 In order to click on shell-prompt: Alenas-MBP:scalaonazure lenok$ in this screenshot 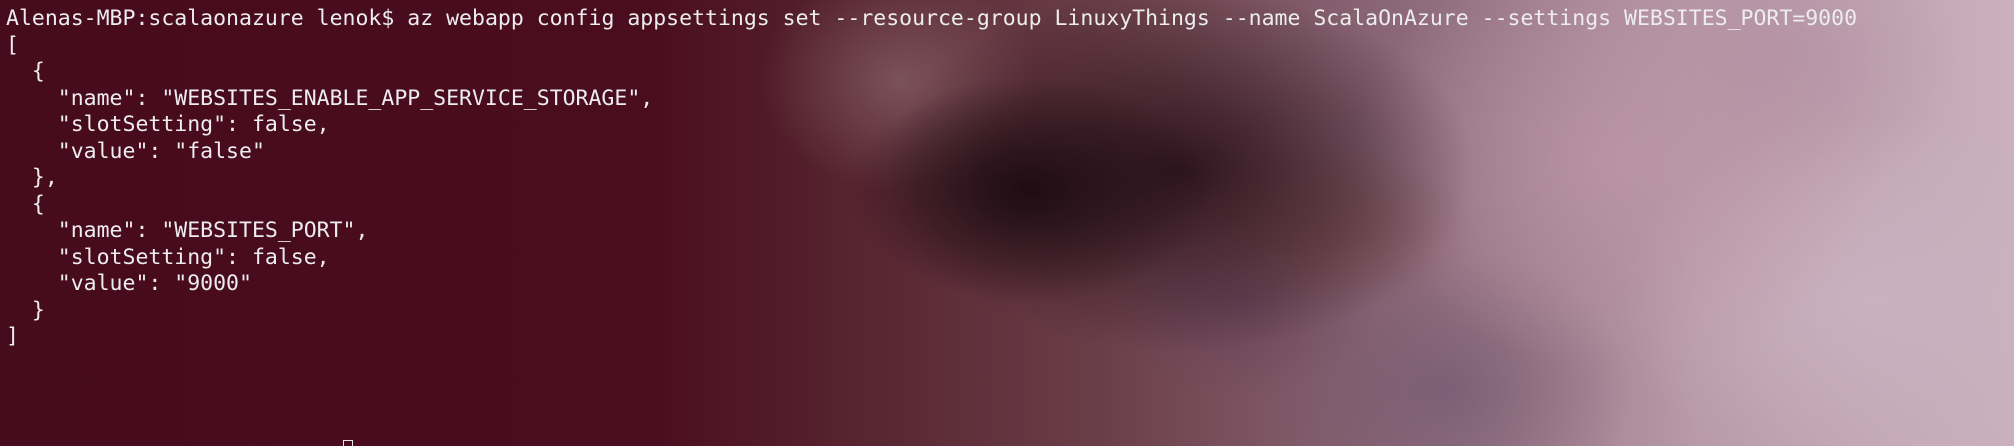, I will do `click(207, 18)`.